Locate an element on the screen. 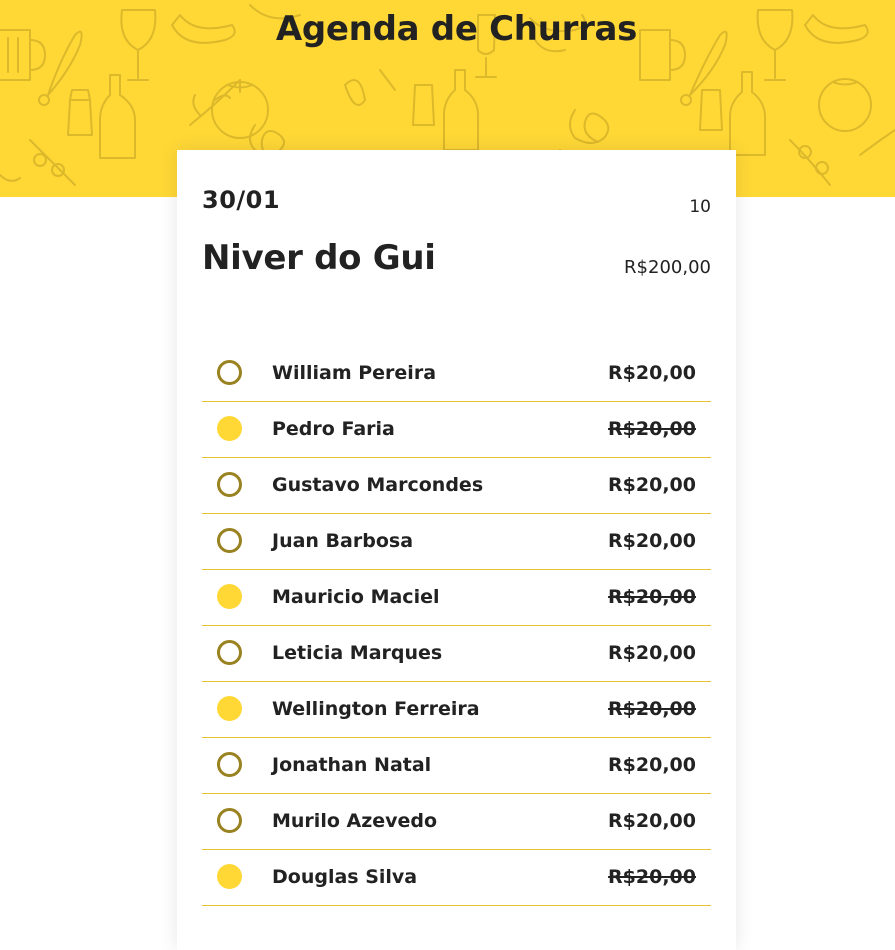 This screenshot has height=950, width=895. participant-name: Leticia Marques is located at coordinates (357, 653).